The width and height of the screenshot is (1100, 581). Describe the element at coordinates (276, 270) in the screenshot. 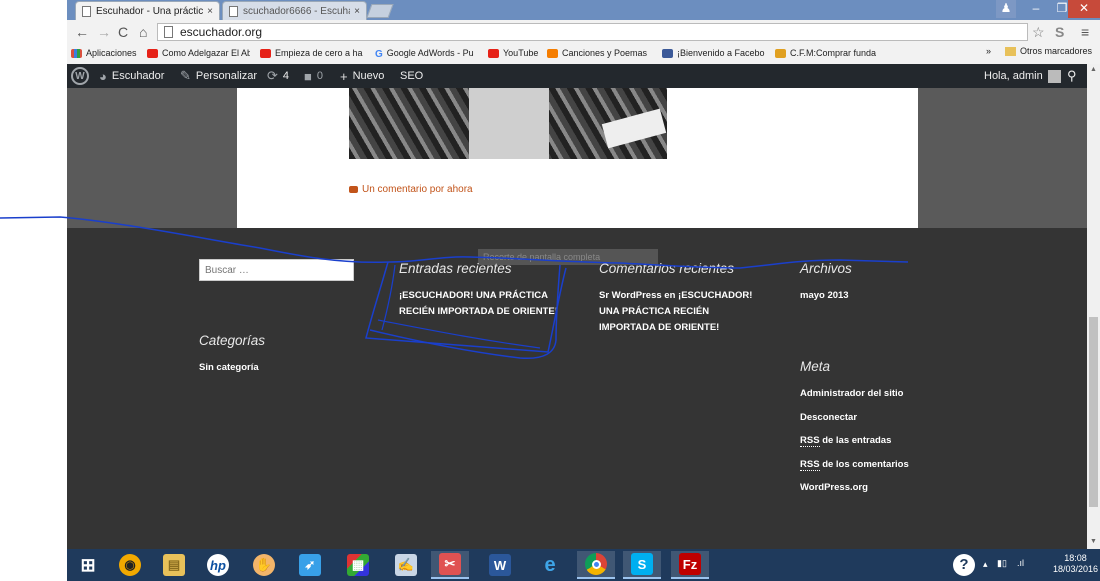

I see `search-input` at that location.